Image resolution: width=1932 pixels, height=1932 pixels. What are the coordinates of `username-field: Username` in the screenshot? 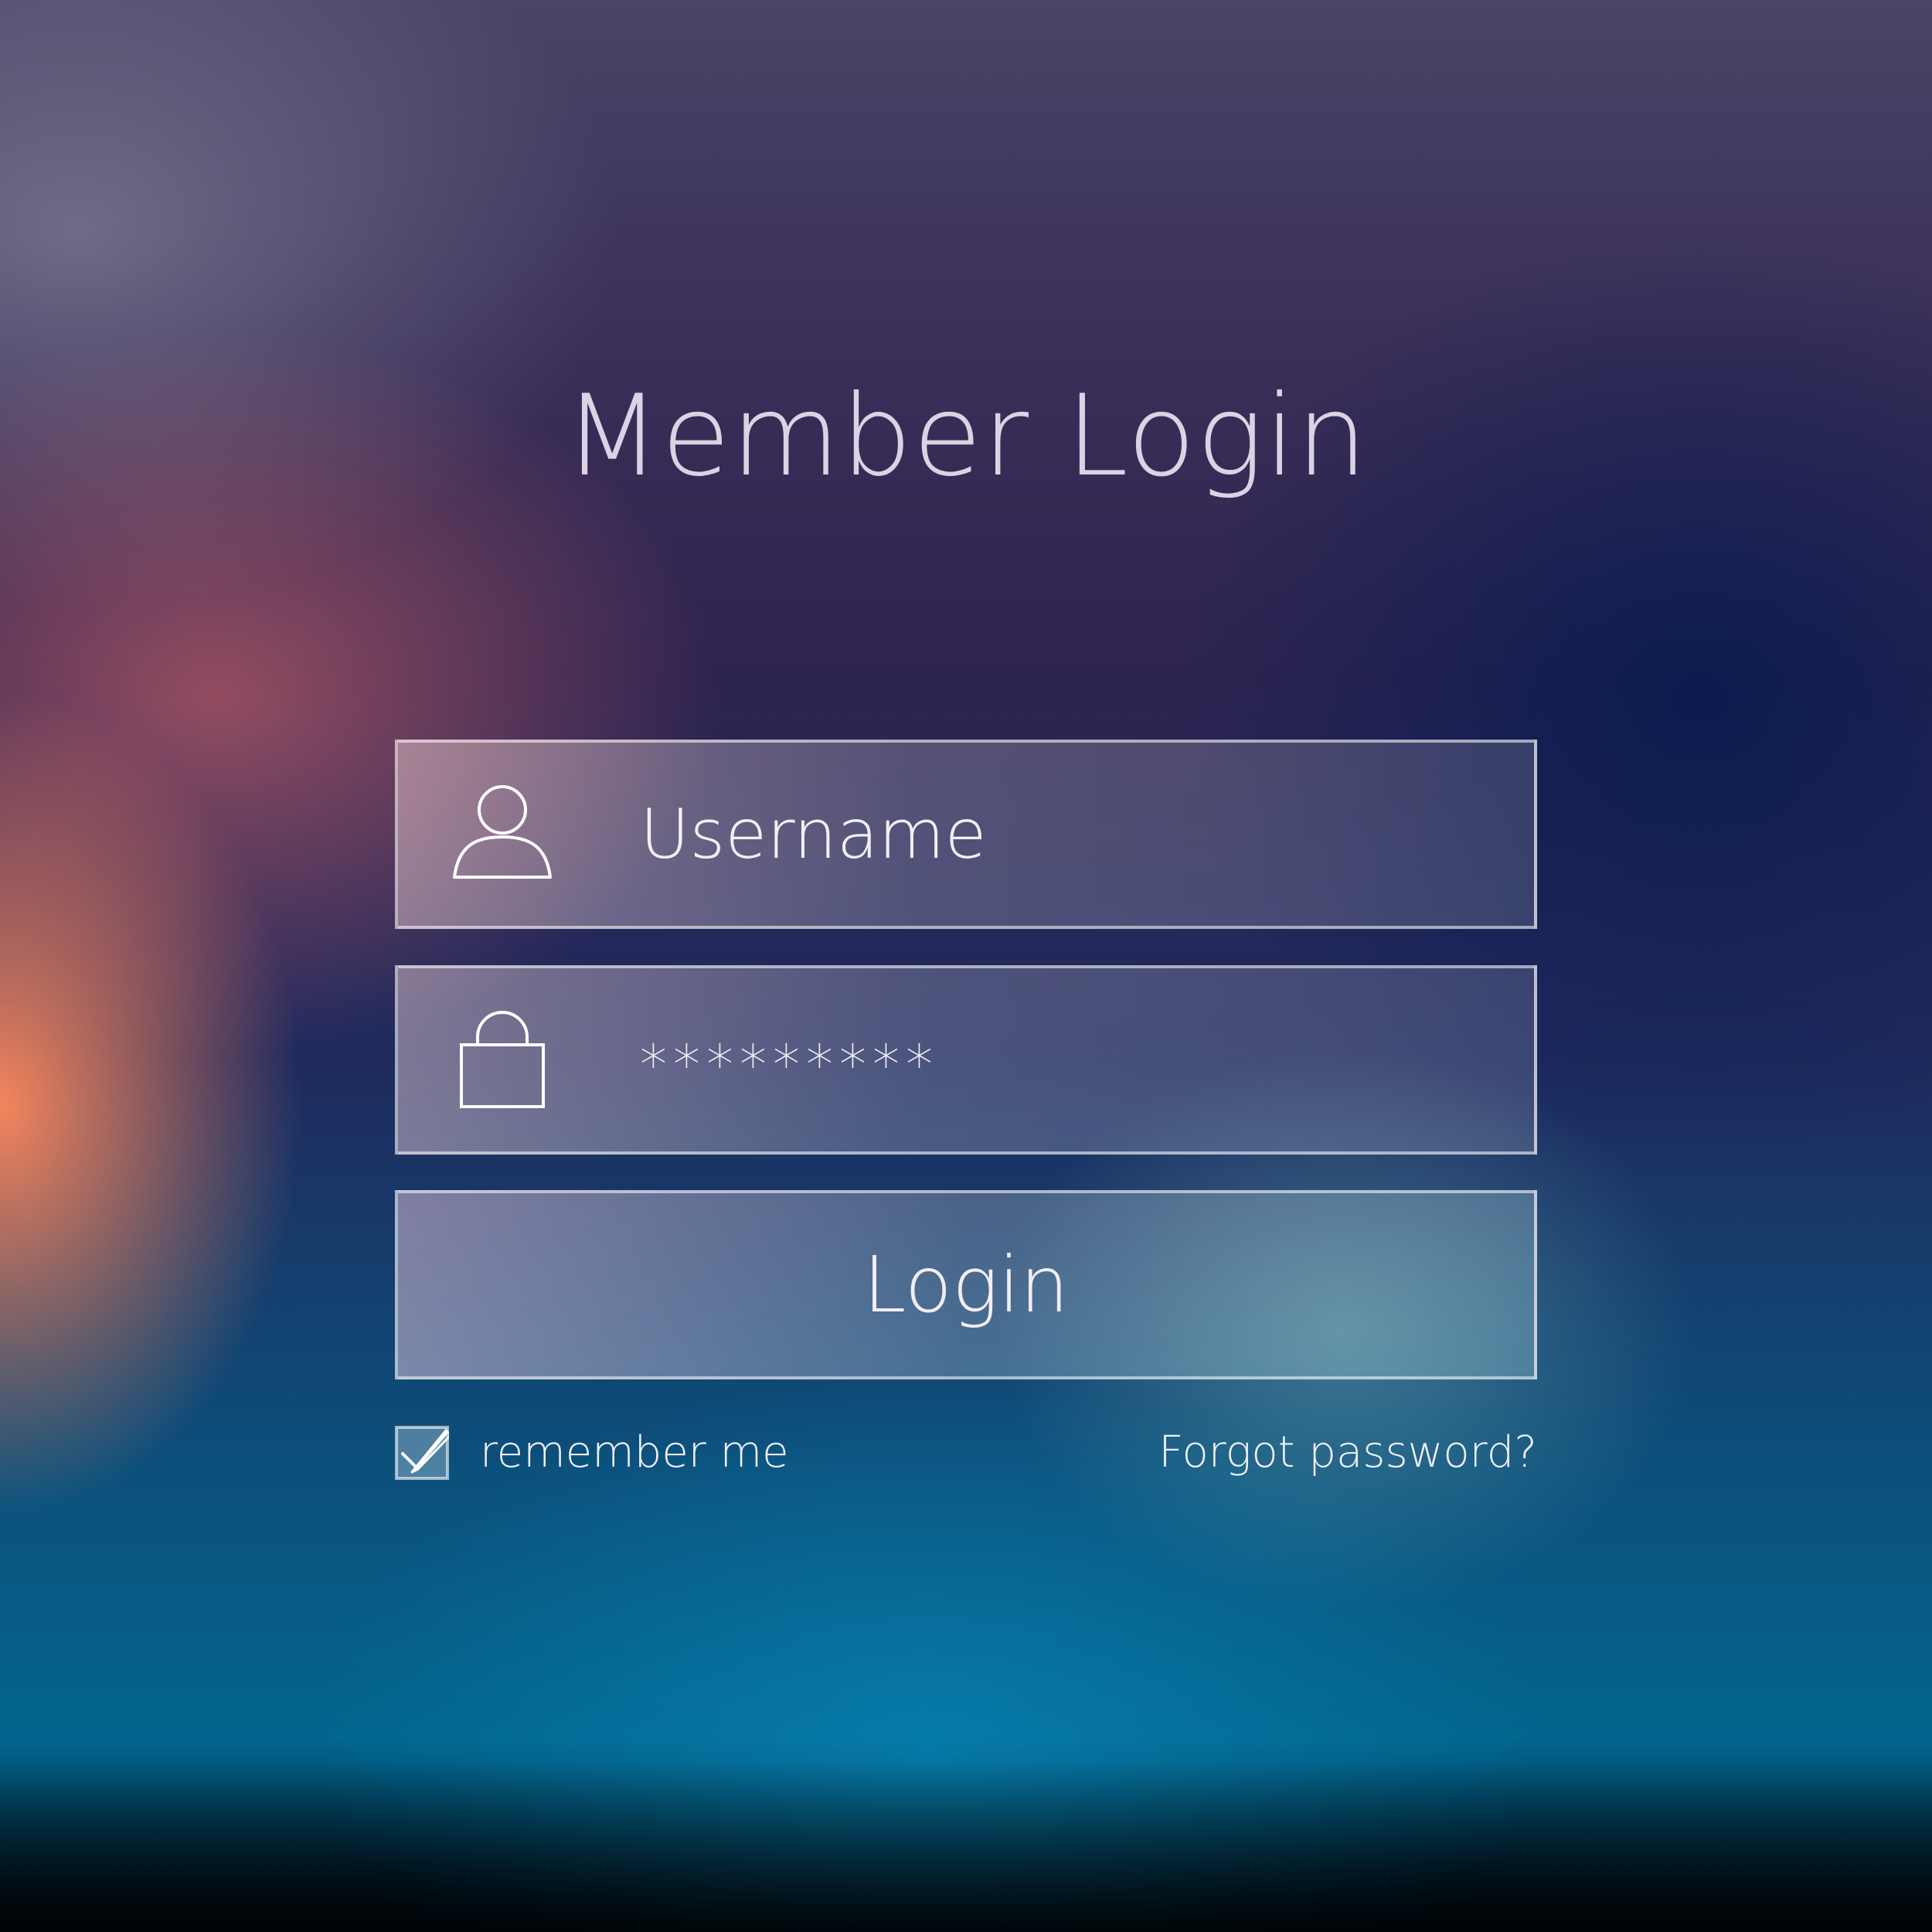 It's located at (966, 835).